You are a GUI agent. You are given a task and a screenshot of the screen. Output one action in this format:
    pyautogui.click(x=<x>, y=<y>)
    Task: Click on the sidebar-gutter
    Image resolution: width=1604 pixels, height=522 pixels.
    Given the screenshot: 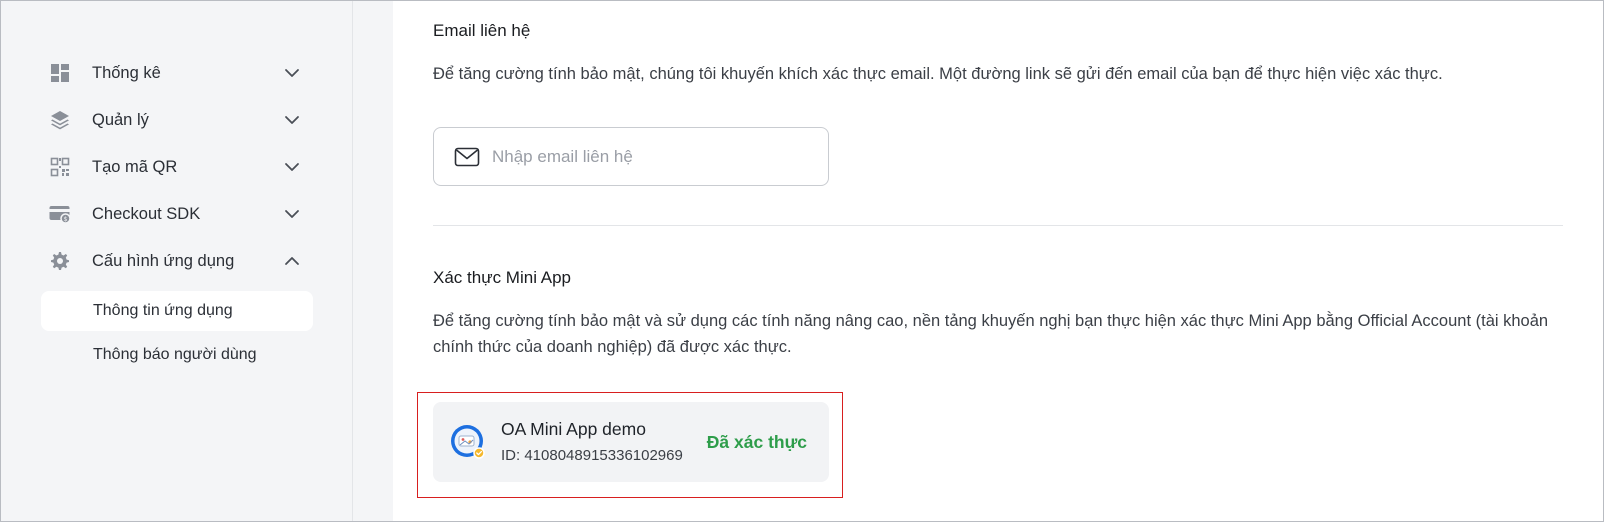 What is the action you would take?
    pyautogui.click(x=373, y=261)
    